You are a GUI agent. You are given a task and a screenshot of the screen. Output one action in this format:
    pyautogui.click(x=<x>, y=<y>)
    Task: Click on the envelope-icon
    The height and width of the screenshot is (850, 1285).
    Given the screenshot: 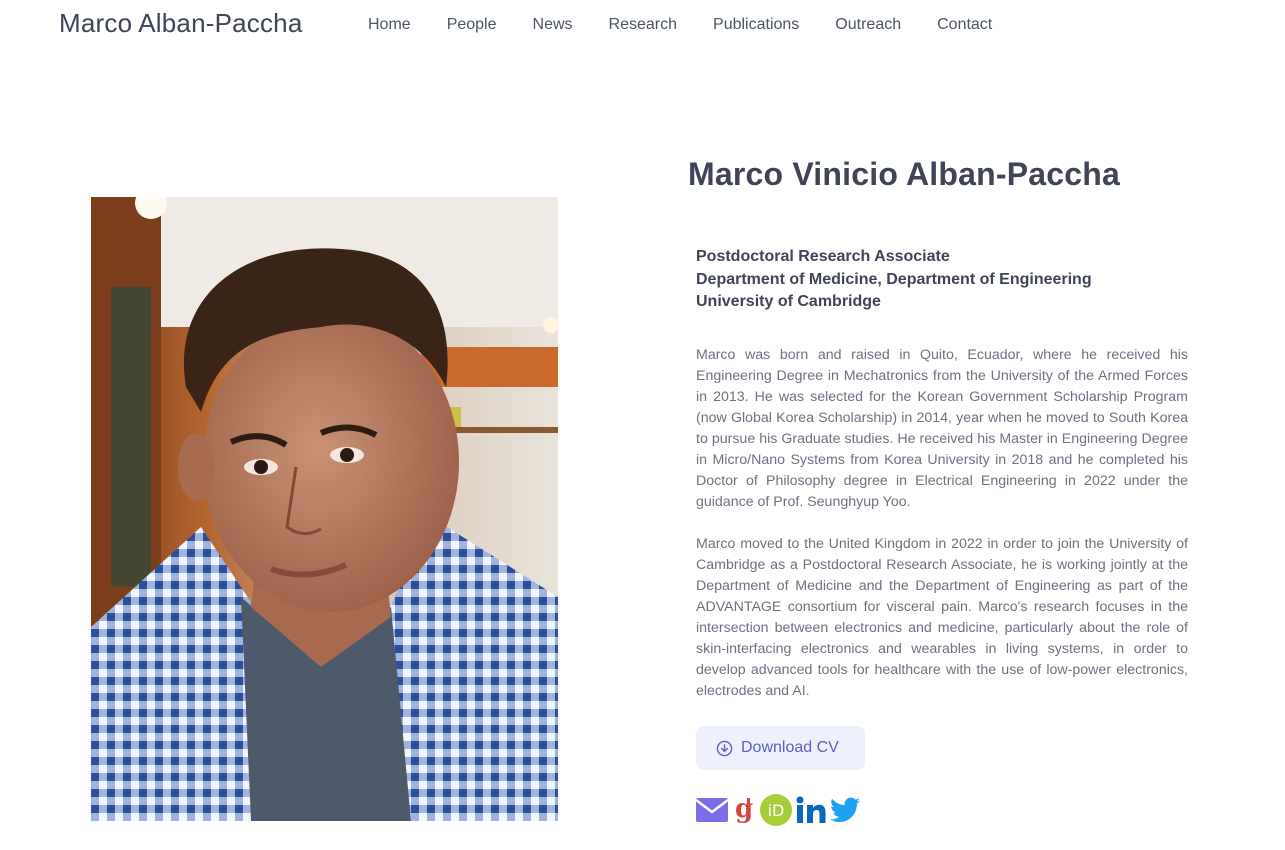 What is the action you would take?
    pyautogui.click(x=712, y=812)
    